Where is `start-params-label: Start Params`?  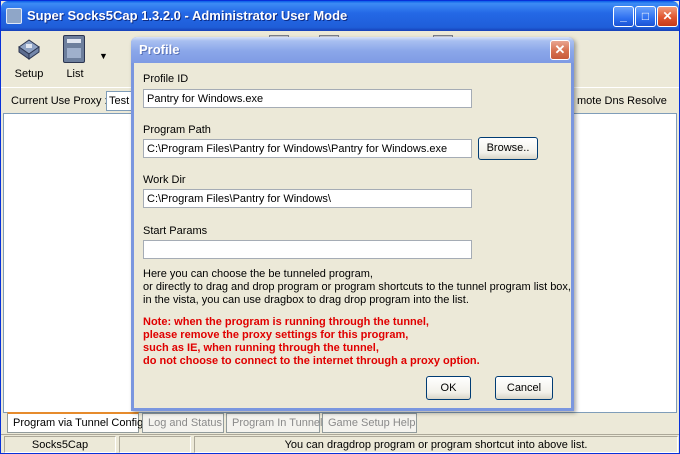
start-params-label: Start Params is located at coordinates (175, 231).